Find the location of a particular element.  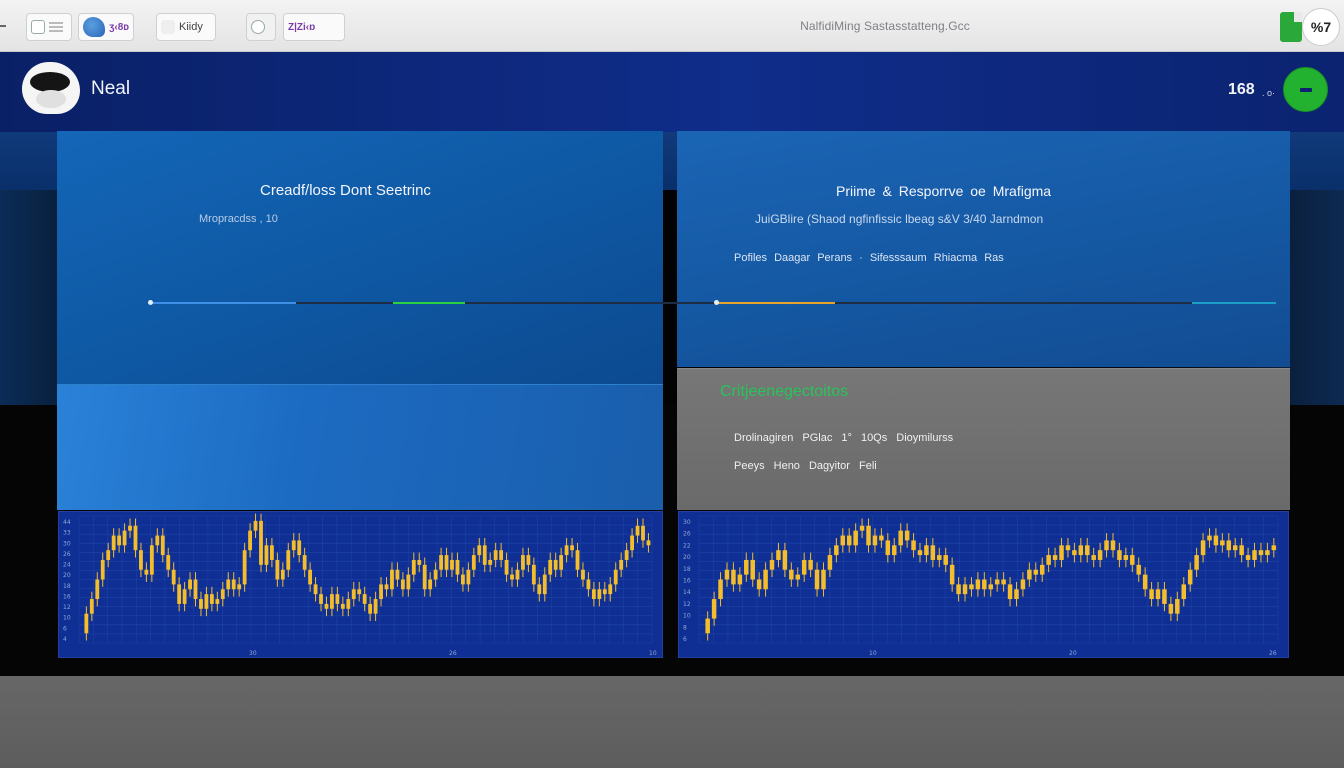

y-tick-label: 26 is located at coordinates (687, 534).